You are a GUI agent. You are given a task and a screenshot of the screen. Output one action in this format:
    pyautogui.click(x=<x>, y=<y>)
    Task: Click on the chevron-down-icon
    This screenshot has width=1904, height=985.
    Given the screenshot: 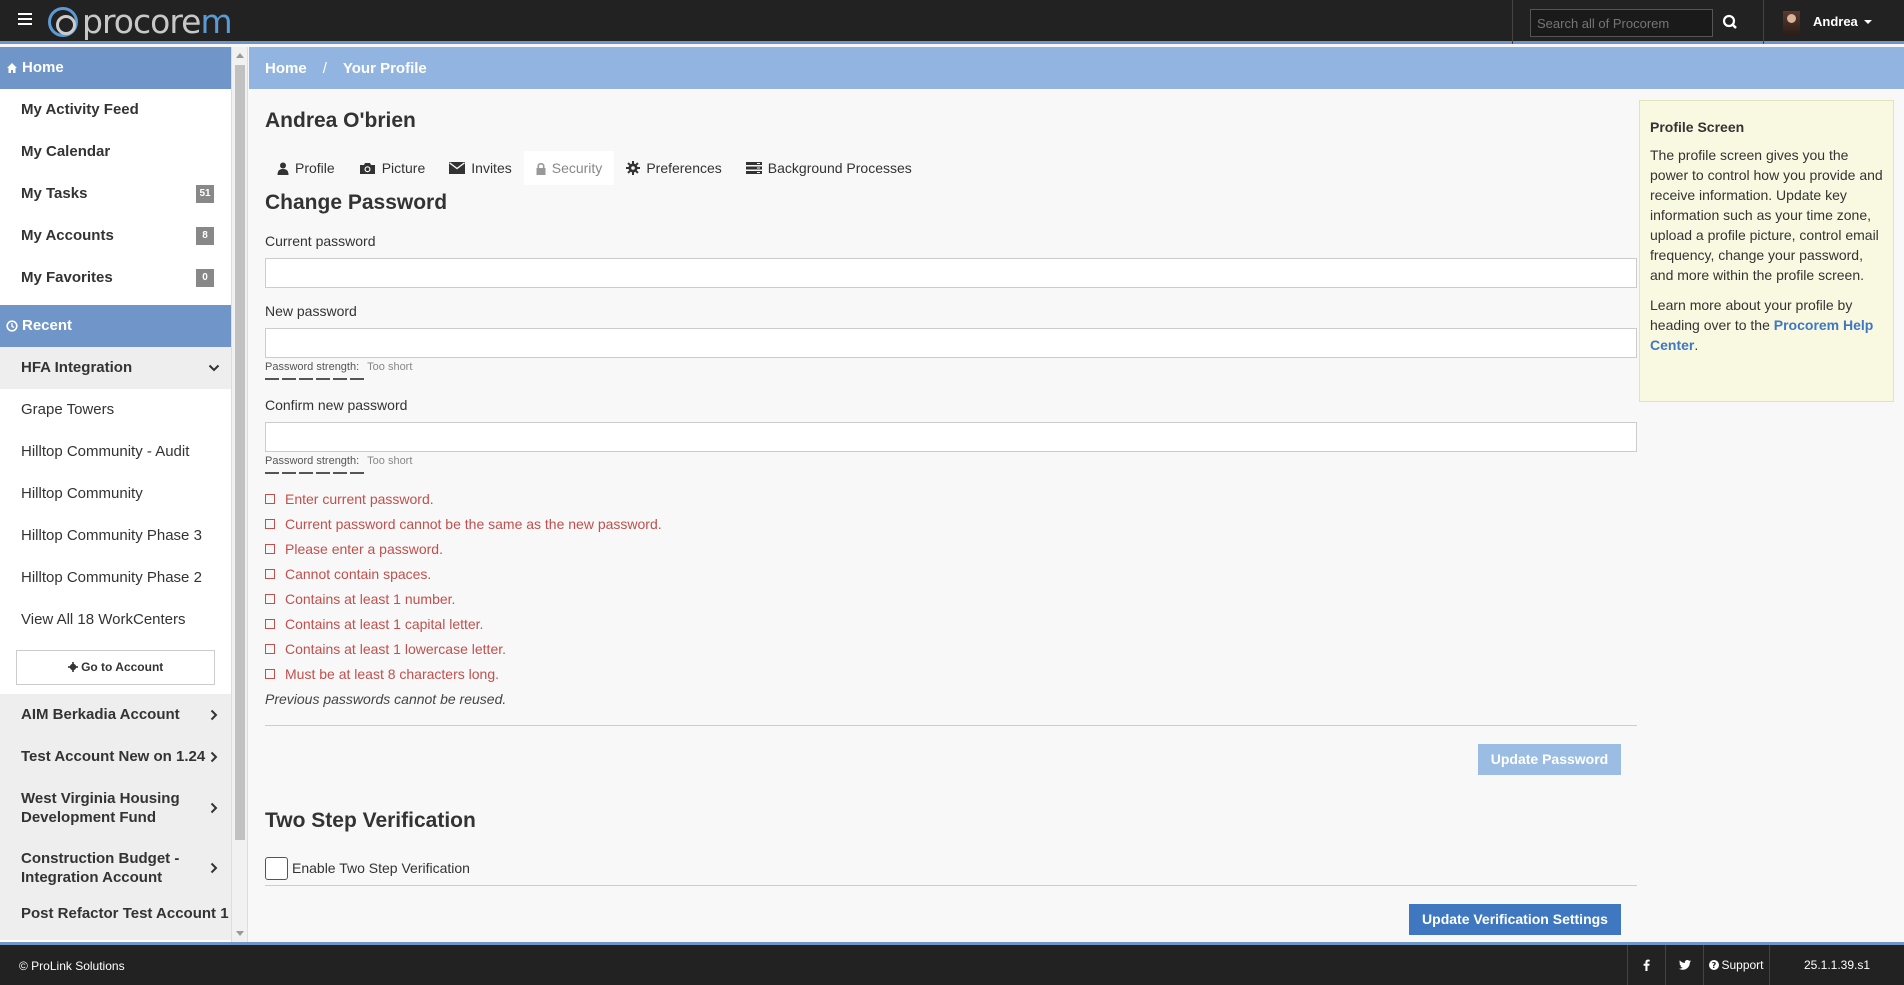 What is the action you would take?
    pyautogui.click(x=214, y=368)
    